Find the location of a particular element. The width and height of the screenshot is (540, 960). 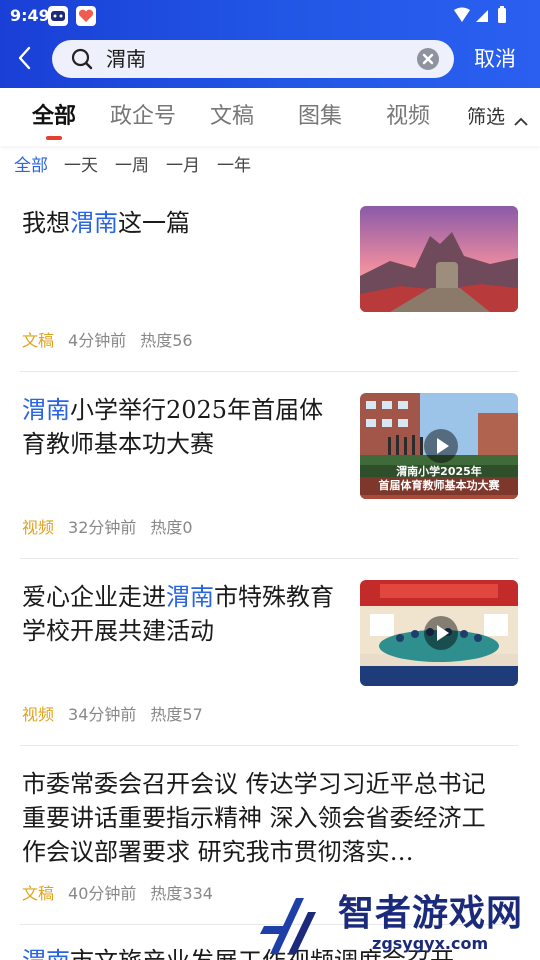

news-title: 我想渭南这一篇 is located at coordinates (180, 223).